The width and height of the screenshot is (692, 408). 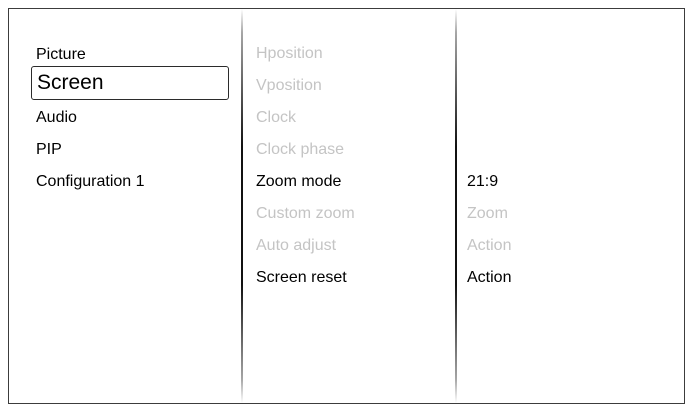 What do you see at coordinates (289, 85) in the screenshot?
I see `submenu-item-vposition: Vposition` at bounding box center [289, 85].